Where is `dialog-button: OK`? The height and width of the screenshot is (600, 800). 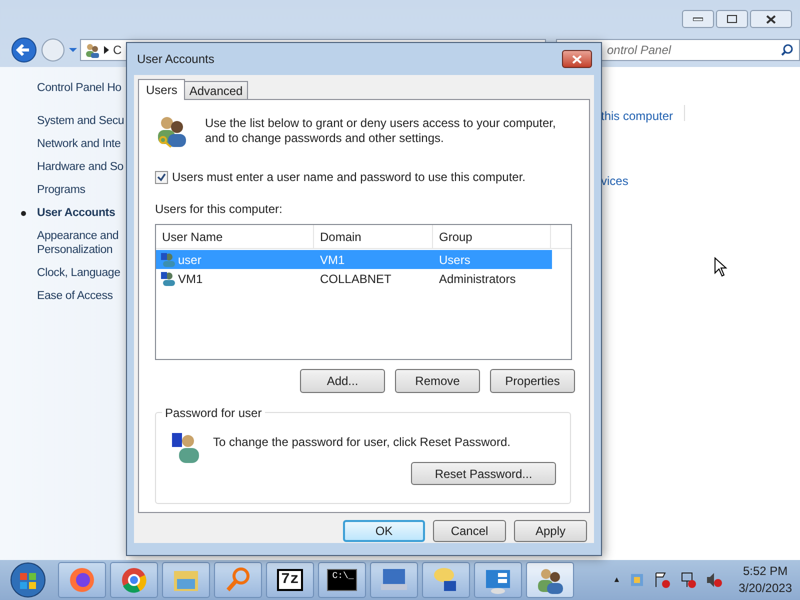
dialog-button: OK is located at coordinates (384, 531).